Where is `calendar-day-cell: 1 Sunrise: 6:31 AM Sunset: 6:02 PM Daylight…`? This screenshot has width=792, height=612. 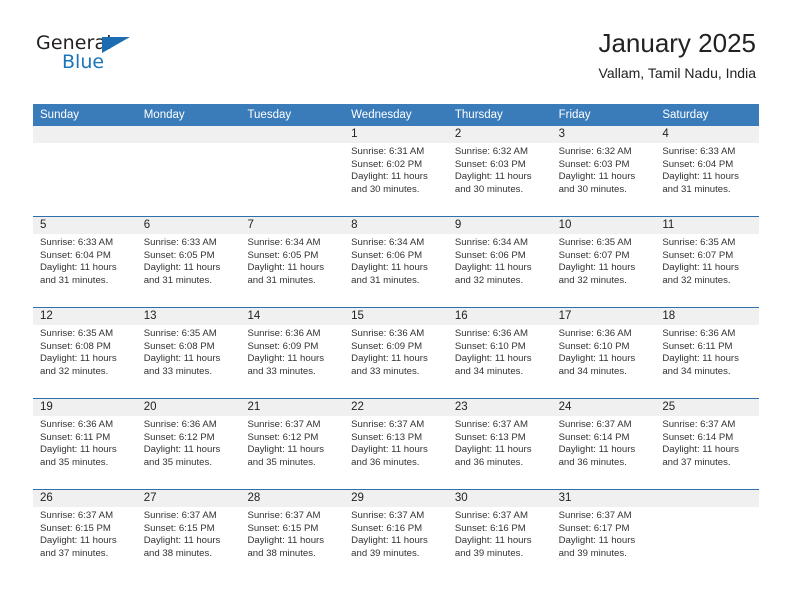 calendar-day-cell: 1 Sunrise: 6:31 AM Sunset: 6:02 PM Daylight… is located at coordinates (396, 171).